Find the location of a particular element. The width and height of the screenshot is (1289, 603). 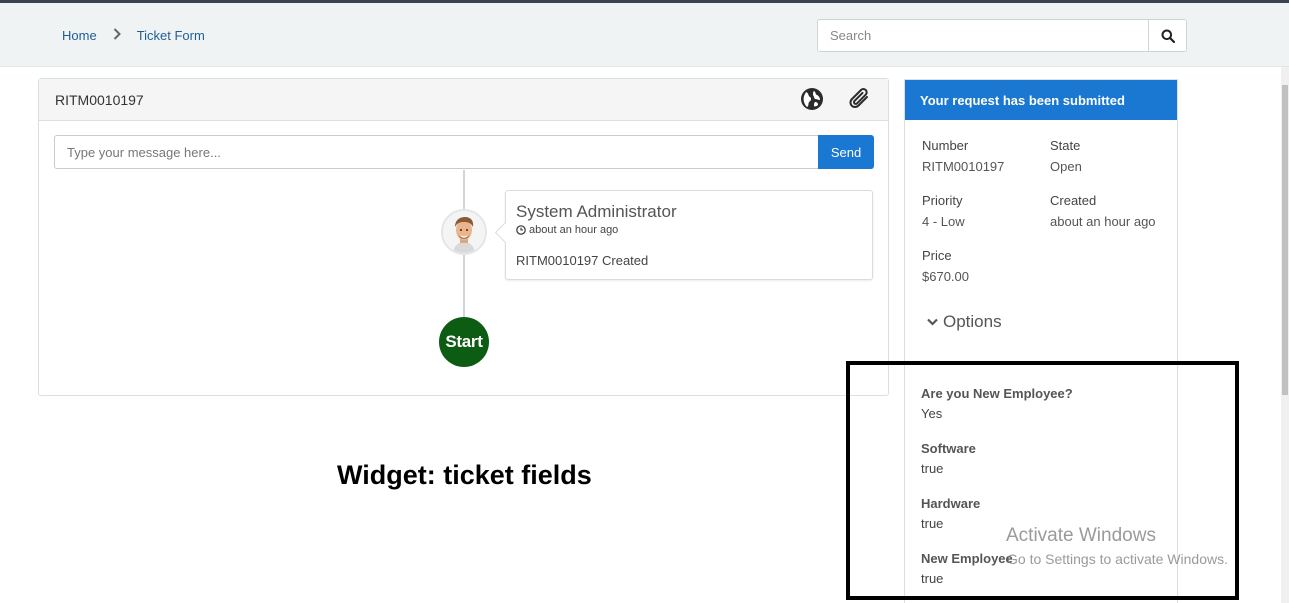

created-value: about an hour ago is located at coordinates (1103, 221).